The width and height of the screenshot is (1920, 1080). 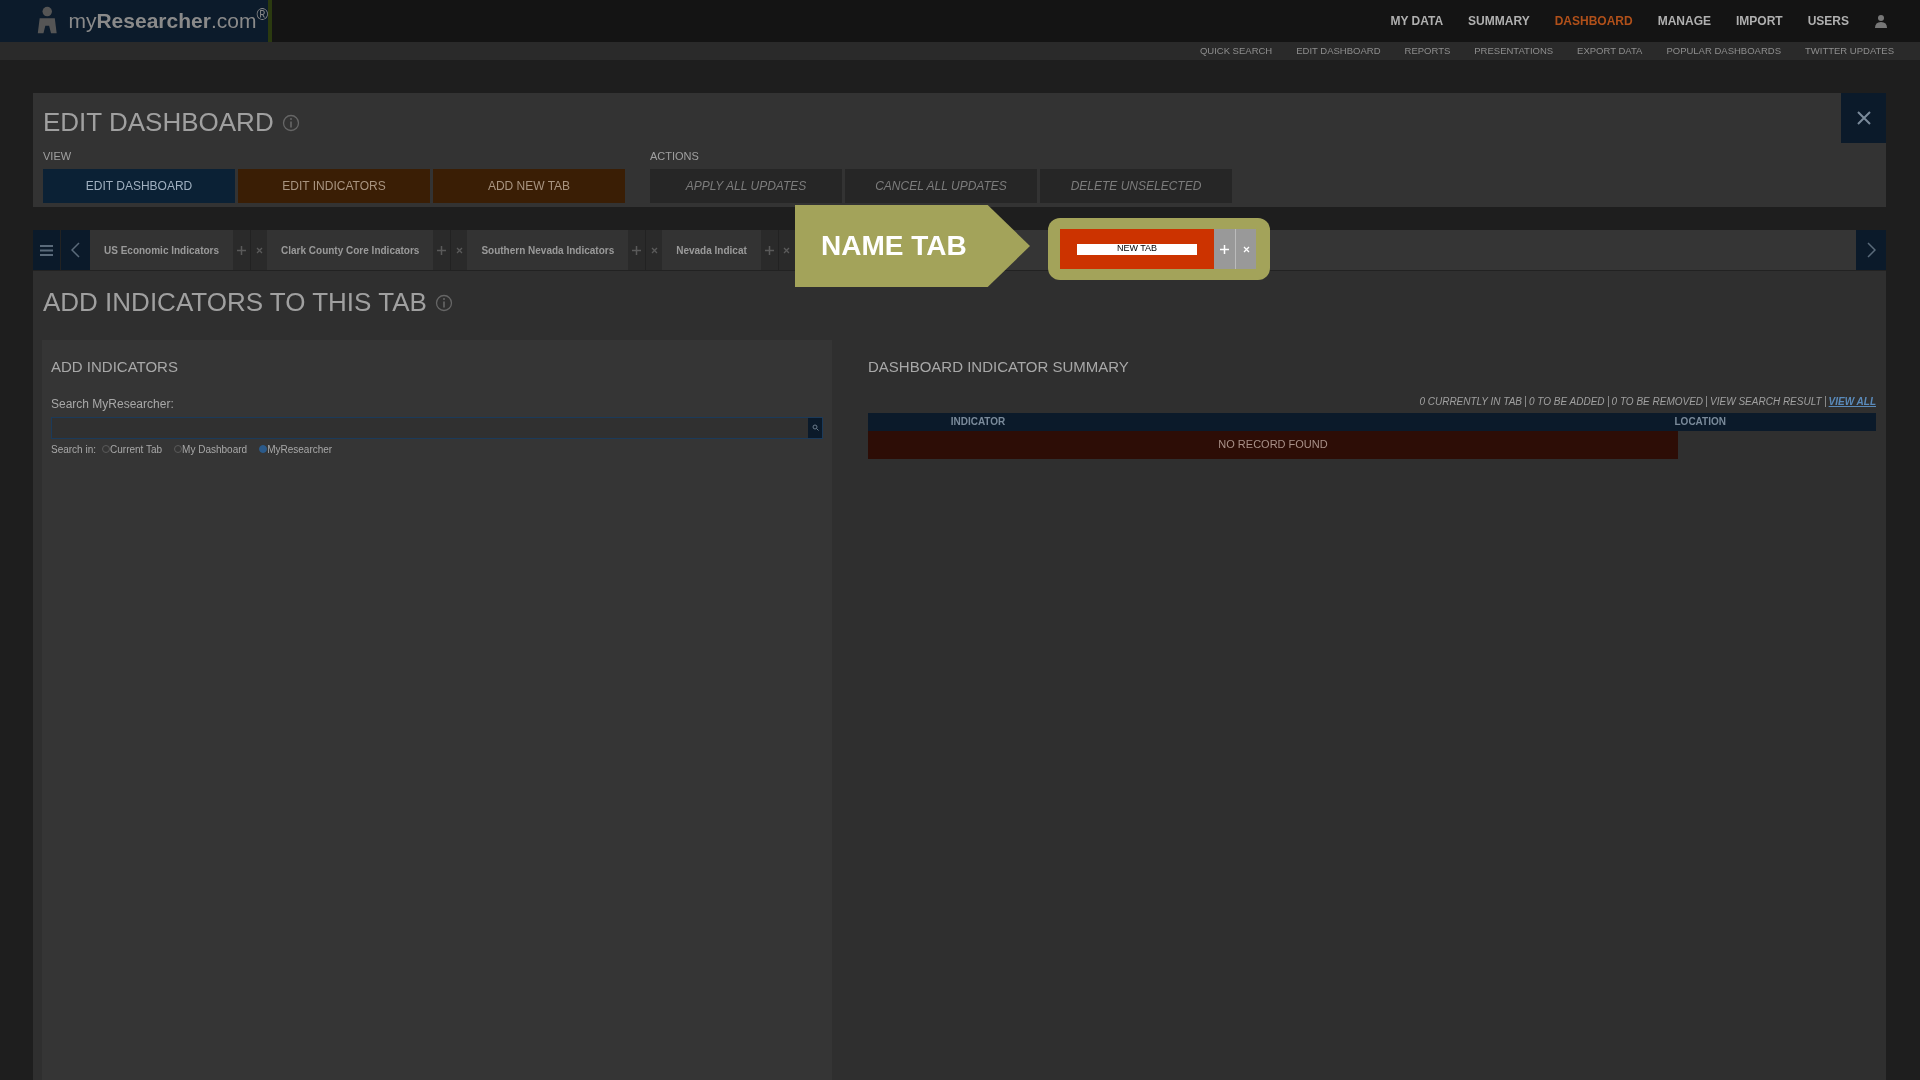 What do you see at coordinates (1417, 21) in the screenshot?
I see `nav-link: MY DATA` at bounding box center [1417, 21].